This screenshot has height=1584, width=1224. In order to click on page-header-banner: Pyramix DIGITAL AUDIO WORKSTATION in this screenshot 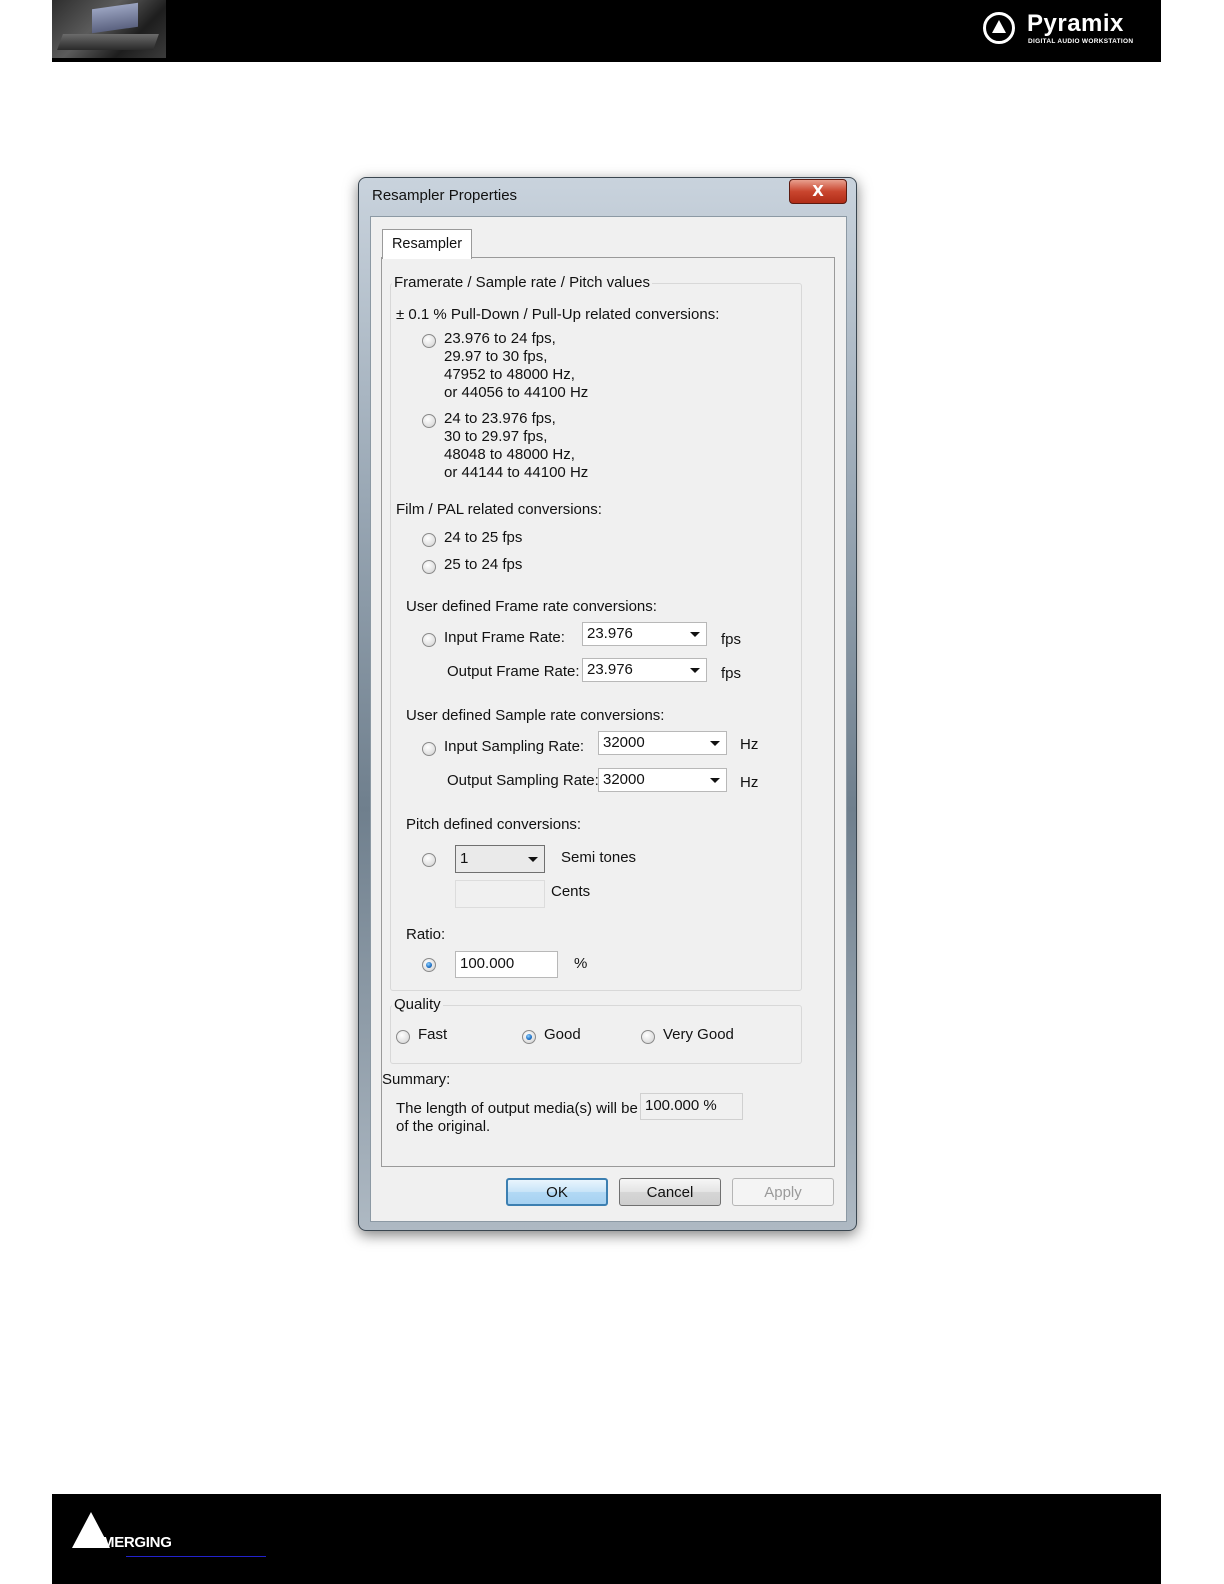, I will do `click(606, 31)`.